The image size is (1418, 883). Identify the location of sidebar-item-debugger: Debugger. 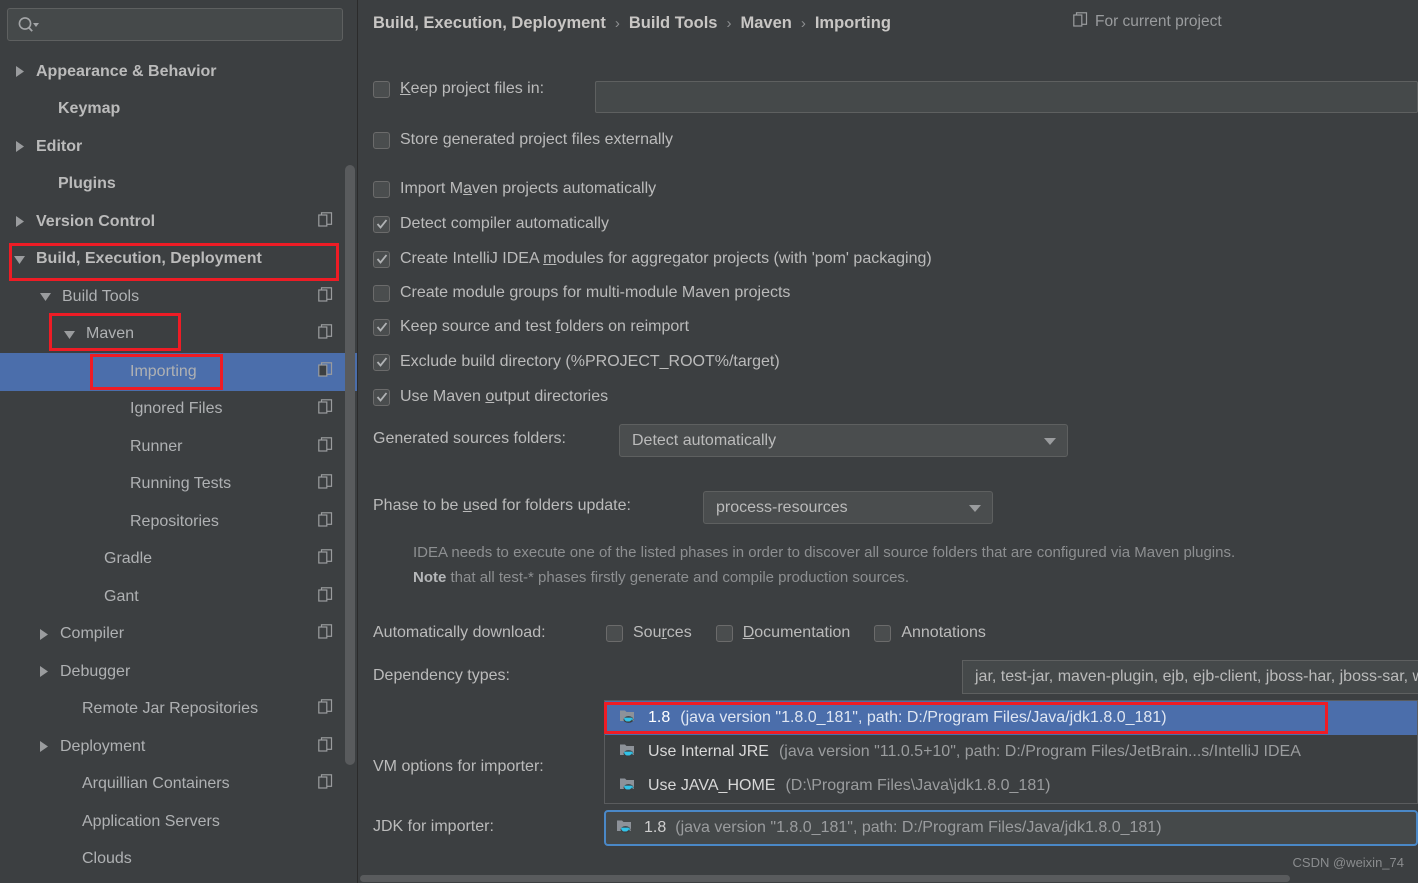
(179, 672).